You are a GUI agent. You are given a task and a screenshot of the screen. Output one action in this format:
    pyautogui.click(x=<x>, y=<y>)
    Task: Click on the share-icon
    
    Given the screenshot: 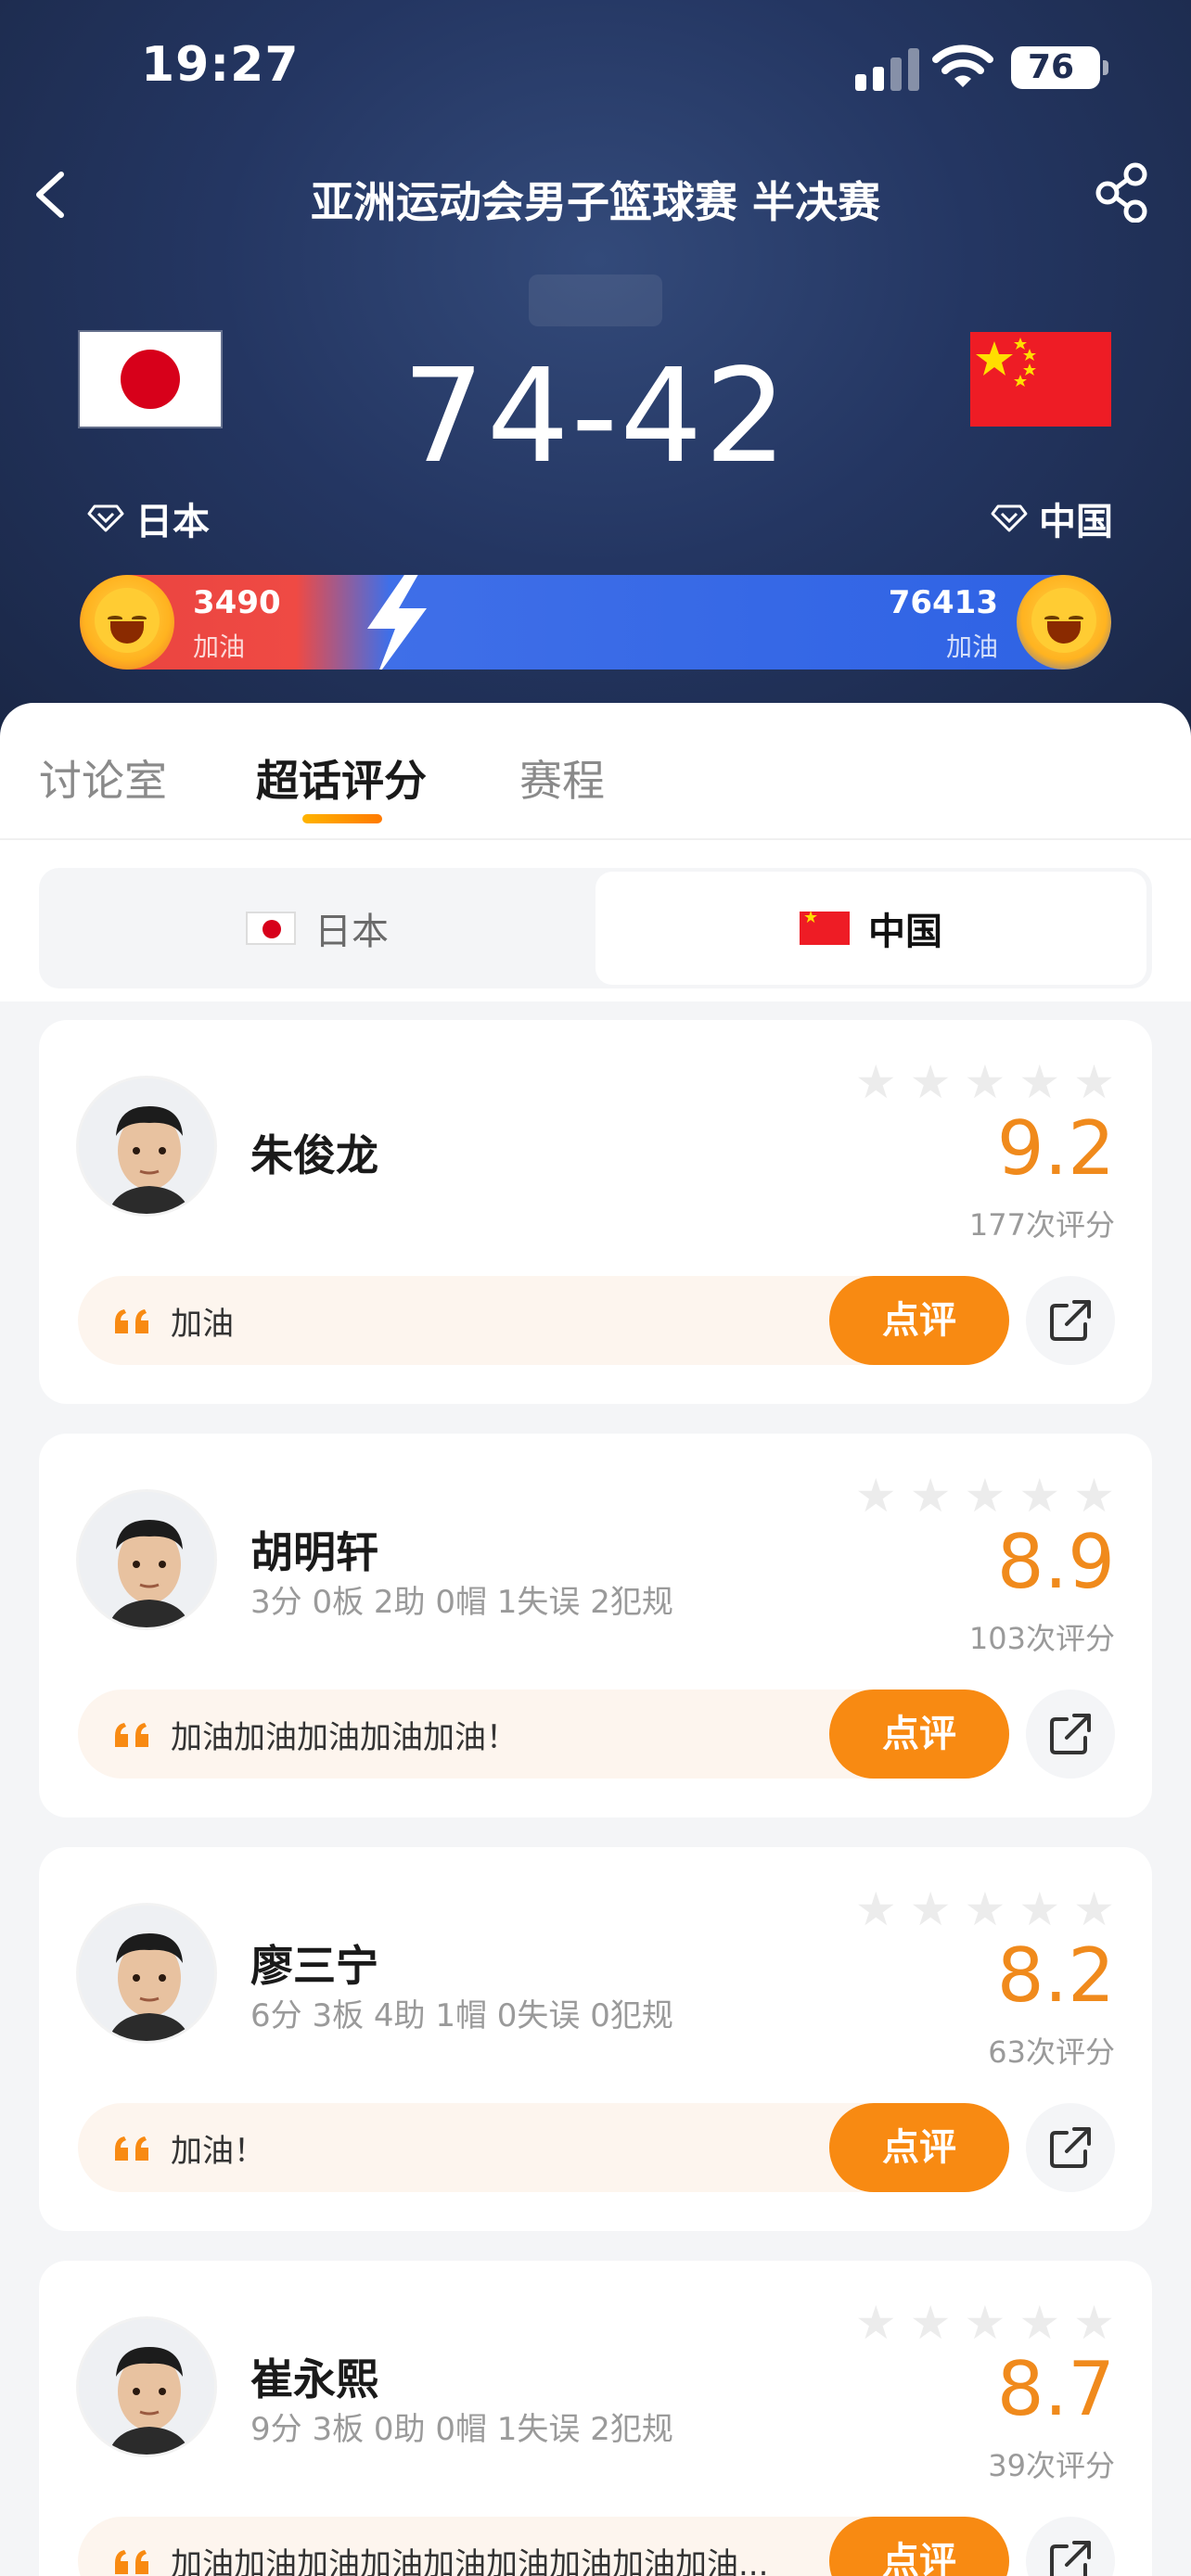 What is the action you would take?
    pyautogui.click(x=1122, y=192)
    